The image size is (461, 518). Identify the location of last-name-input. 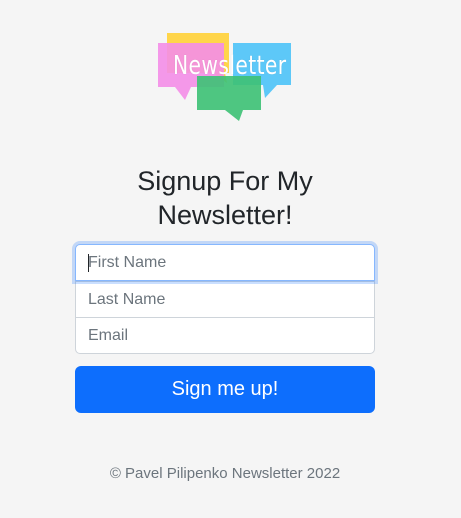
(225, 299).